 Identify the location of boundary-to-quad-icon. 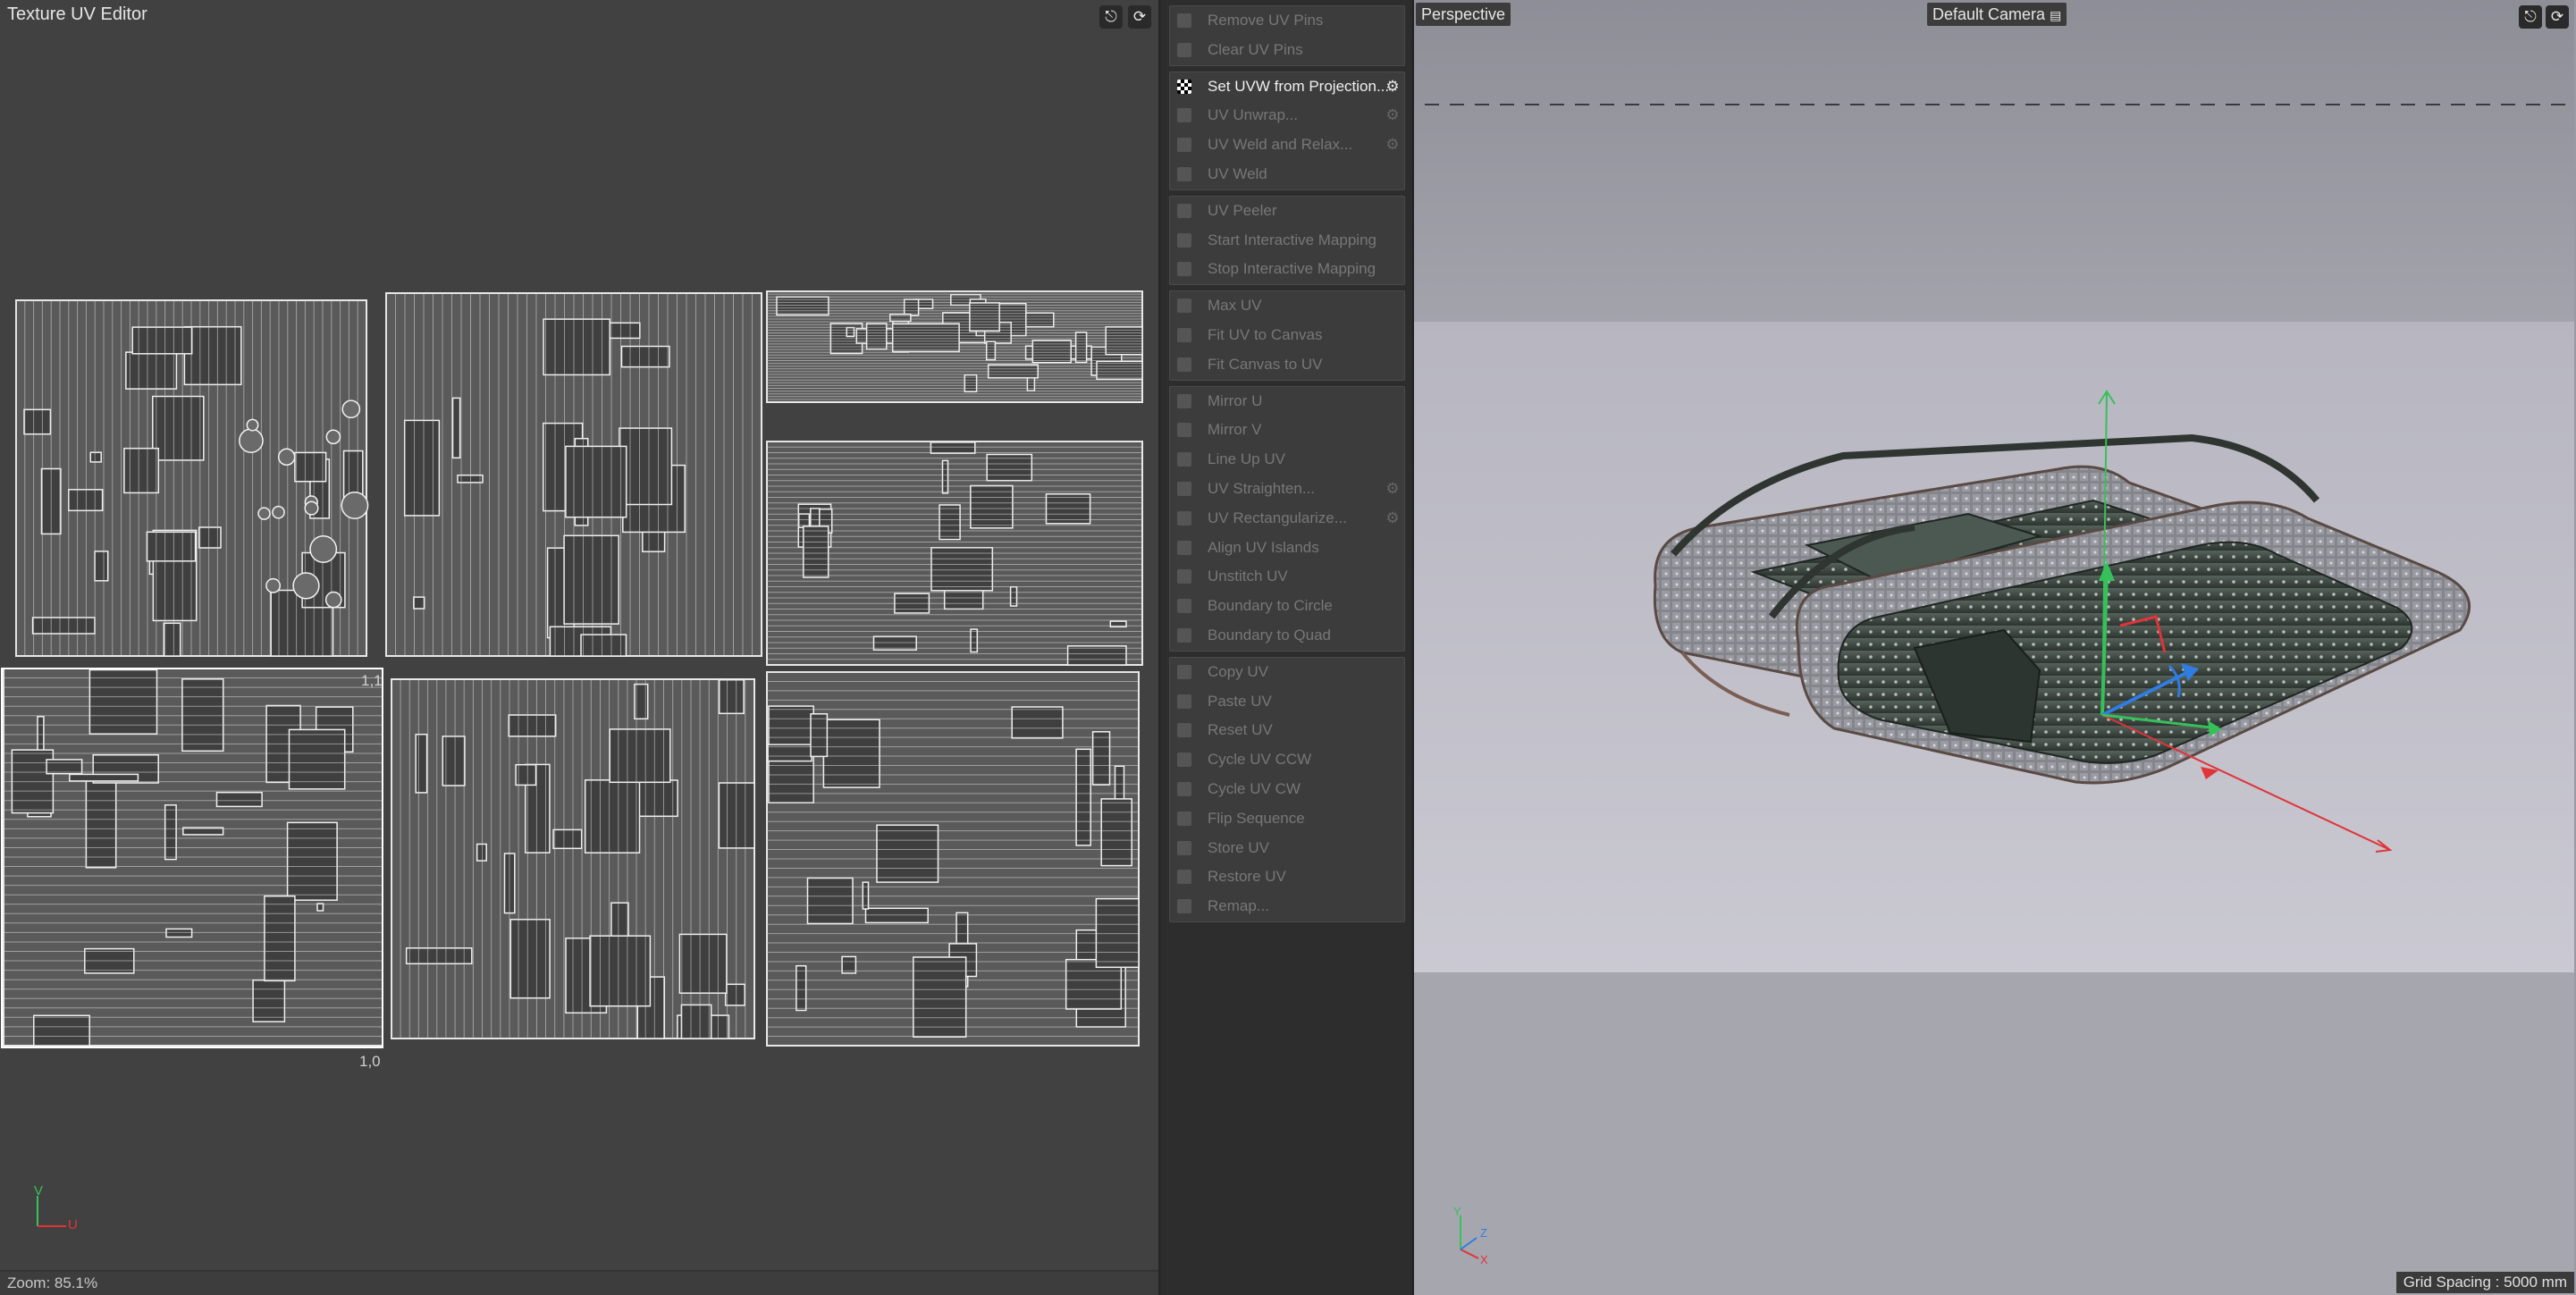
(1184, 635).